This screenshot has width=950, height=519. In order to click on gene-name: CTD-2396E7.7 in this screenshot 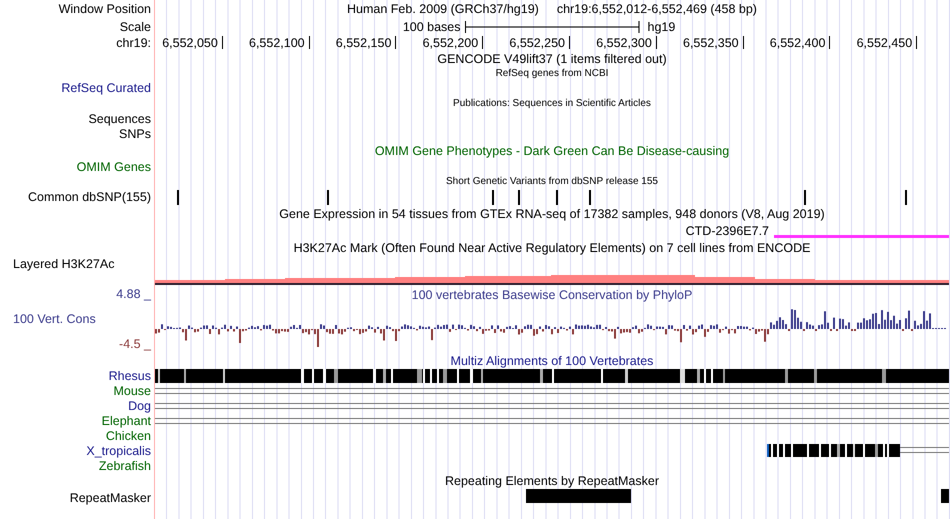, I will do `click(727, 231)`.